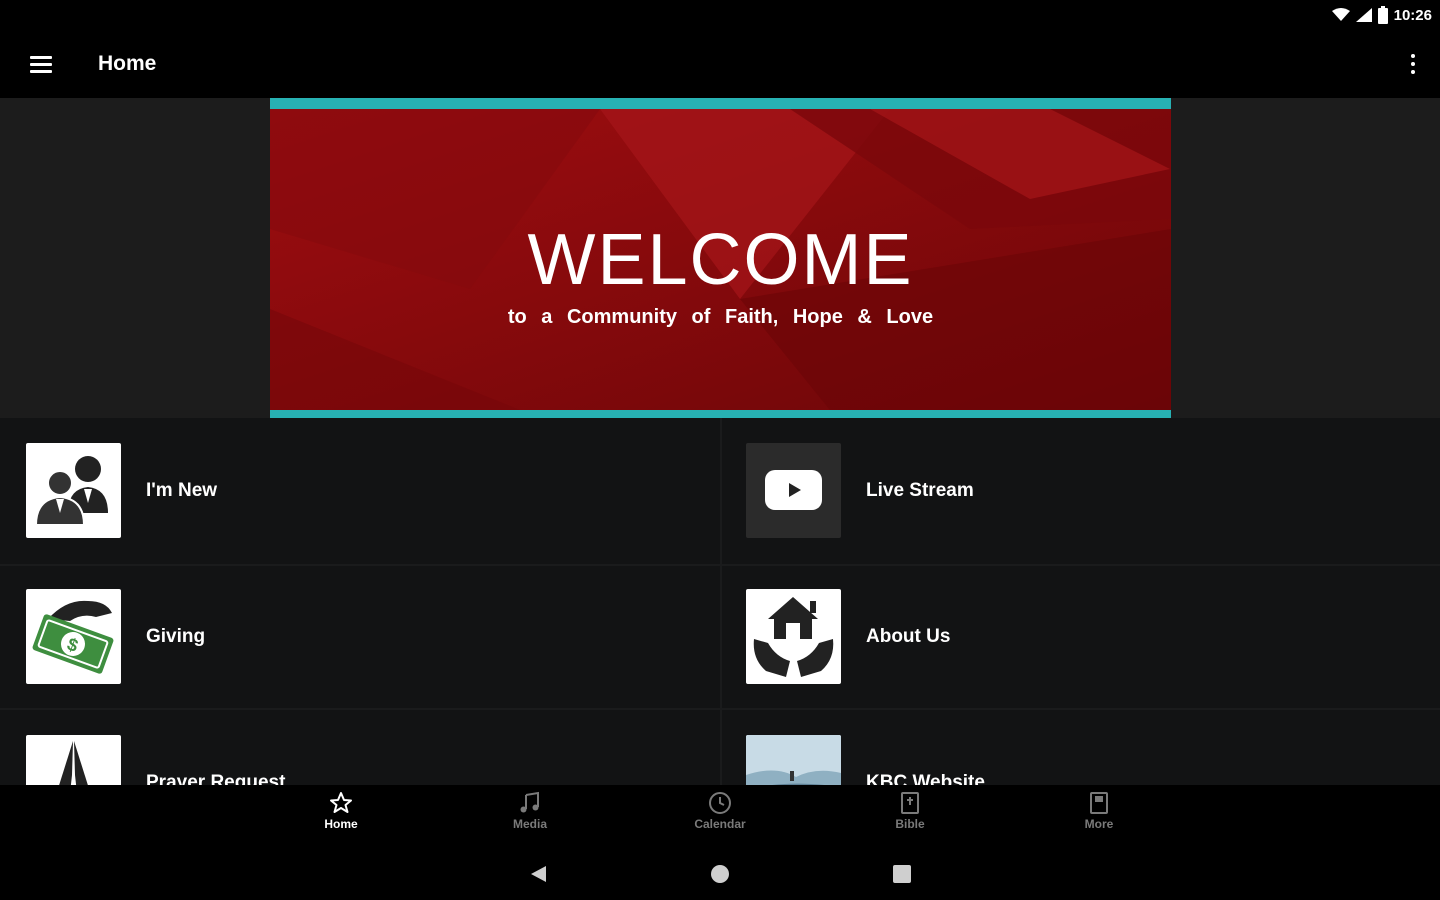 The image size is (1440, 900). What do you see at coordinates (1099, 824) in the screenshot?
I see `nav-label: More` at bounding box center [1099, 824].